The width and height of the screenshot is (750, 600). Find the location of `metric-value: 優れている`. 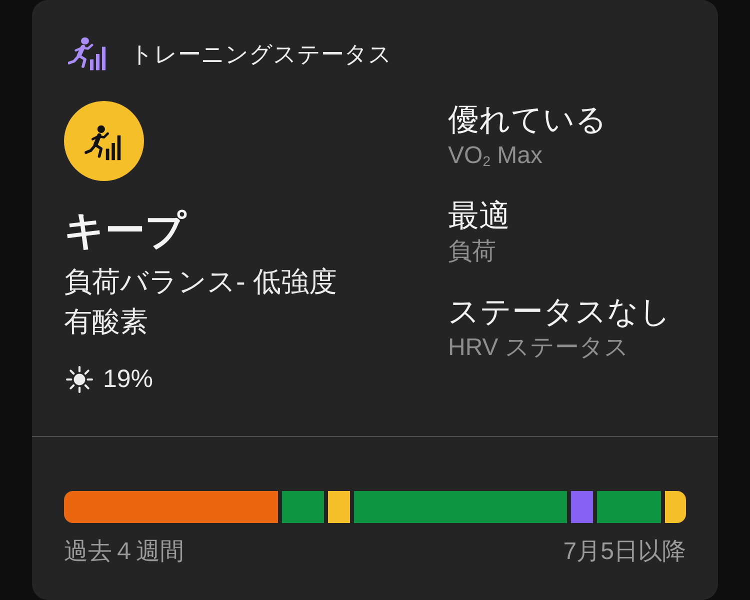

metric-value: 優れている is located at coordinates (528, 120).